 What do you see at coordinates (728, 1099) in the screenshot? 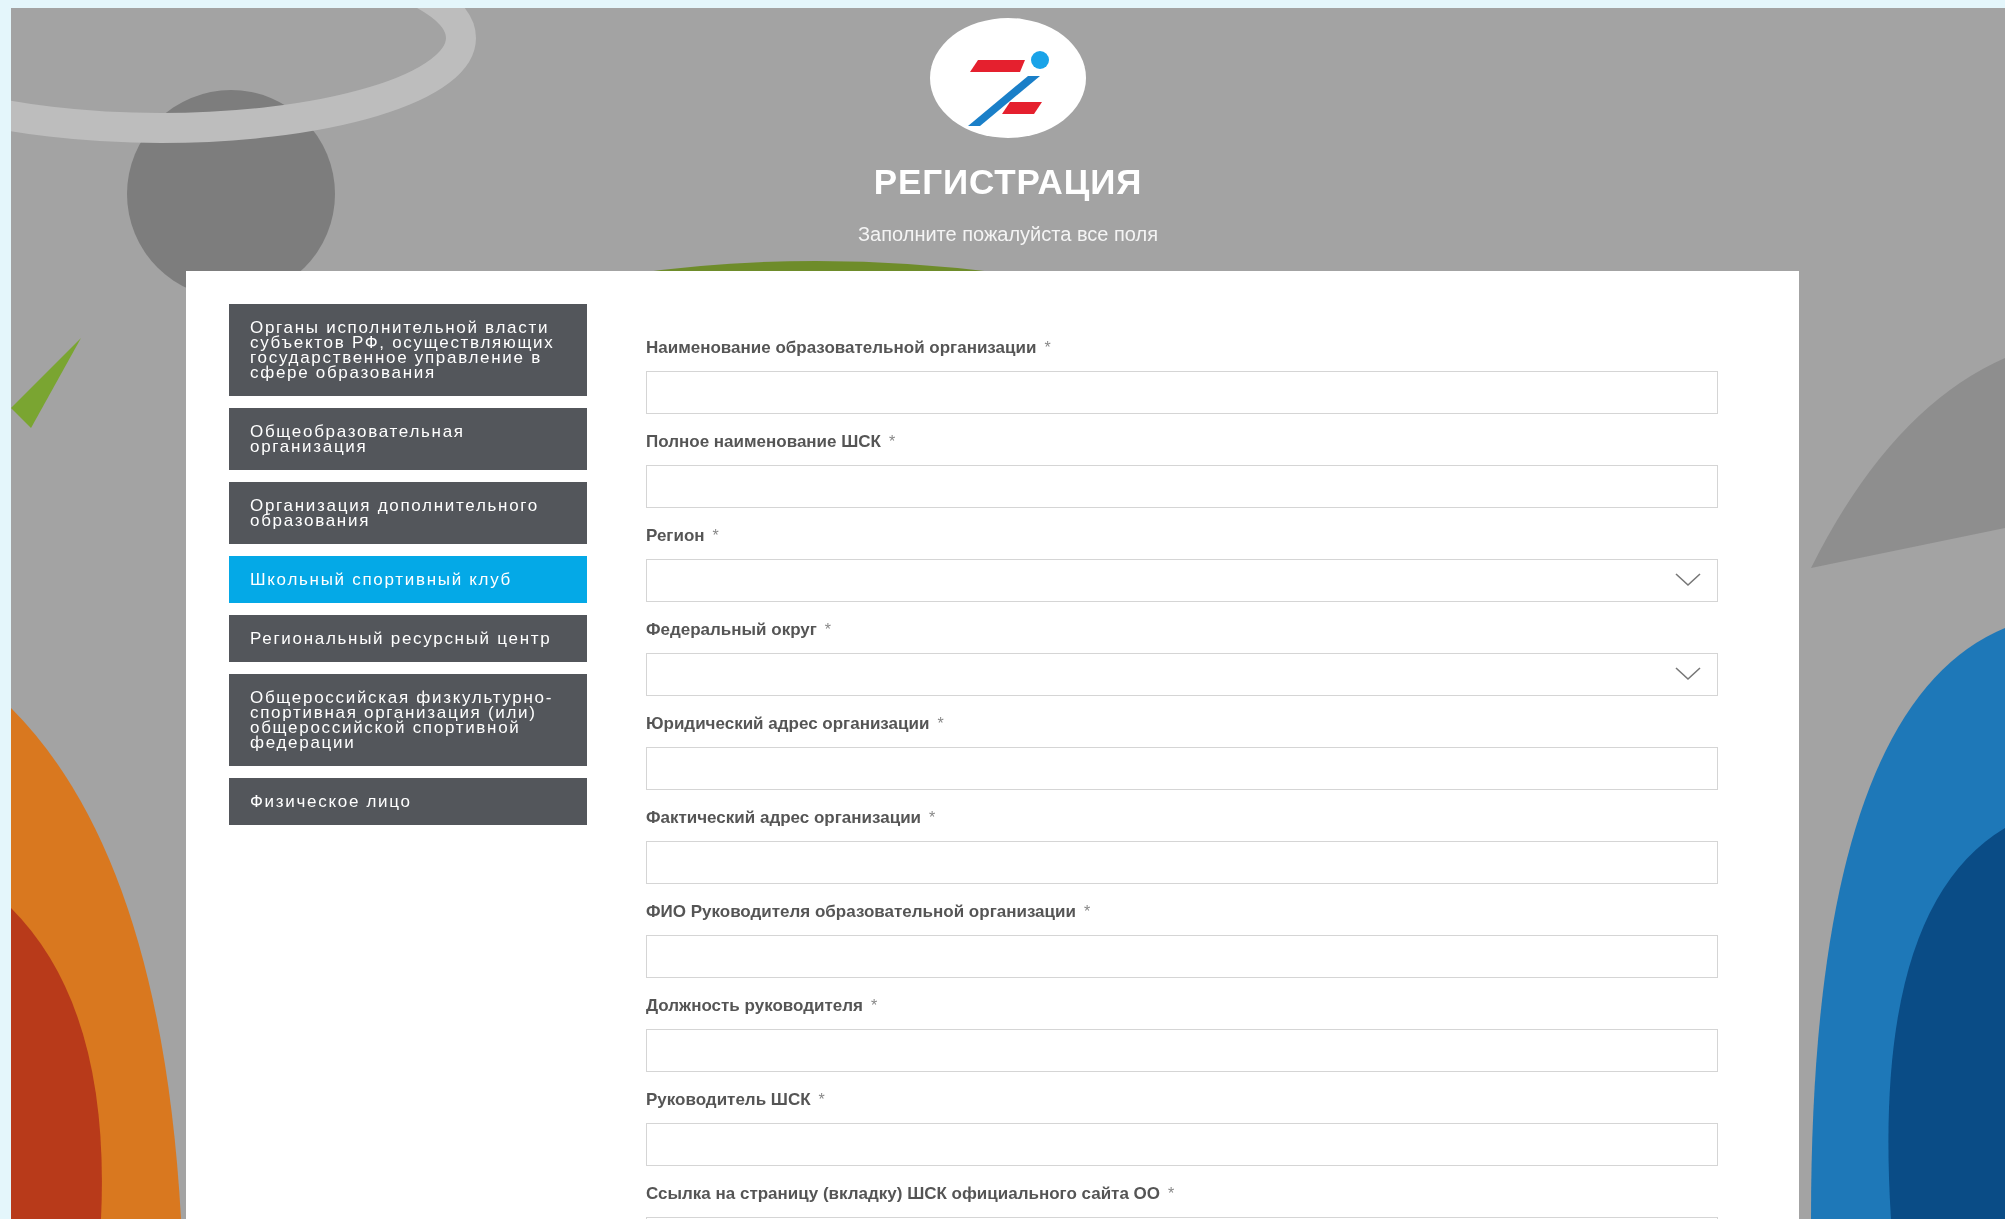
I see `field-label: Руководитель ШСК` at bounding box center [728, 1099].